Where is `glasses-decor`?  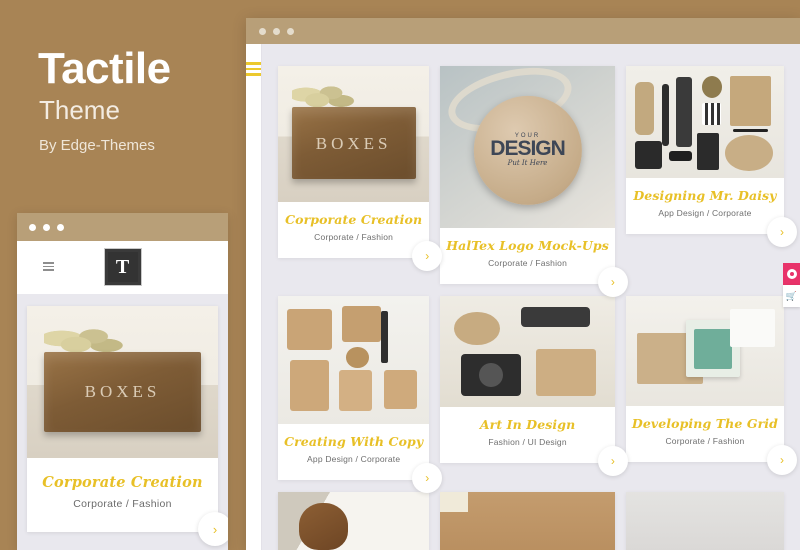 glasses-decor is located at coordinates (555, 317).